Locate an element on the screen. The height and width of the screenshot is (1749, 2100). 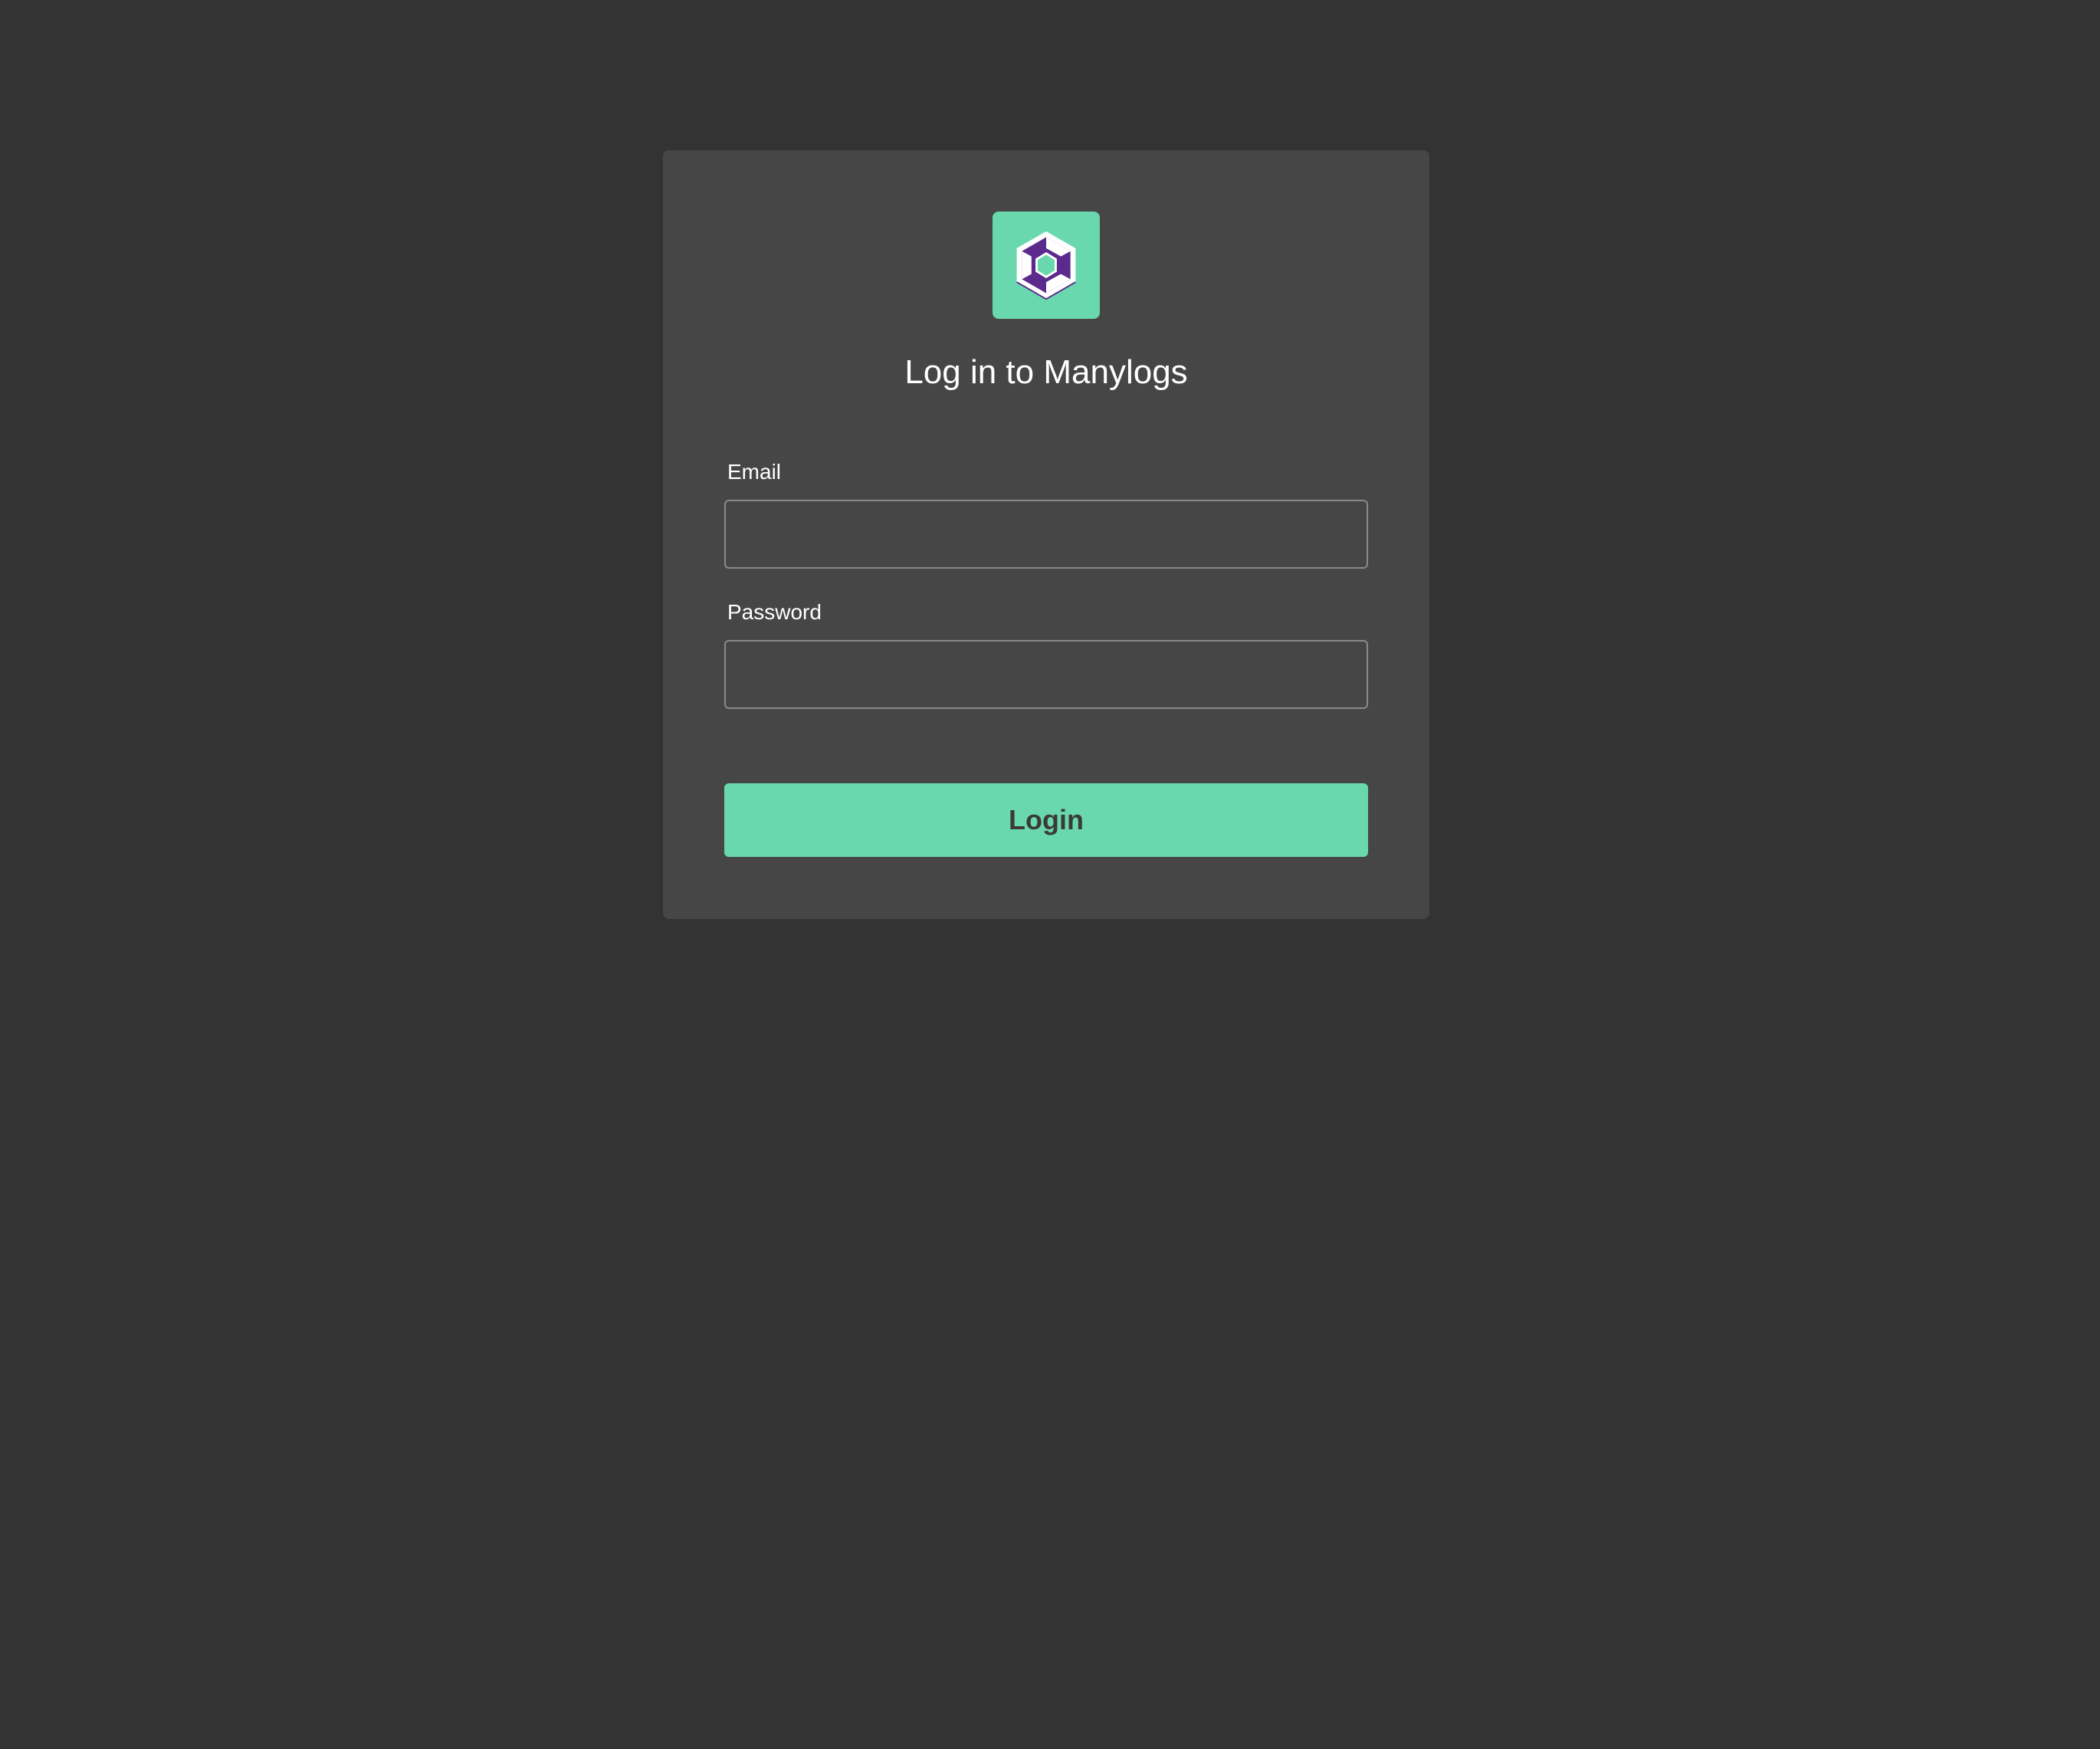
manylogs-hexagon-logo-icon is located at coordinates (1046, 266).